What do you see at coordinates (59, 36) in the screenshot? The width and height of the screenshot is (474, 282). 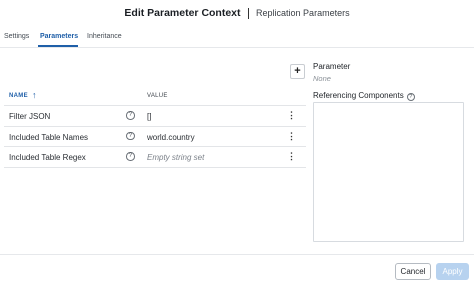 I see `tab-parameters: Parameters` at bounding box center [59, 36].